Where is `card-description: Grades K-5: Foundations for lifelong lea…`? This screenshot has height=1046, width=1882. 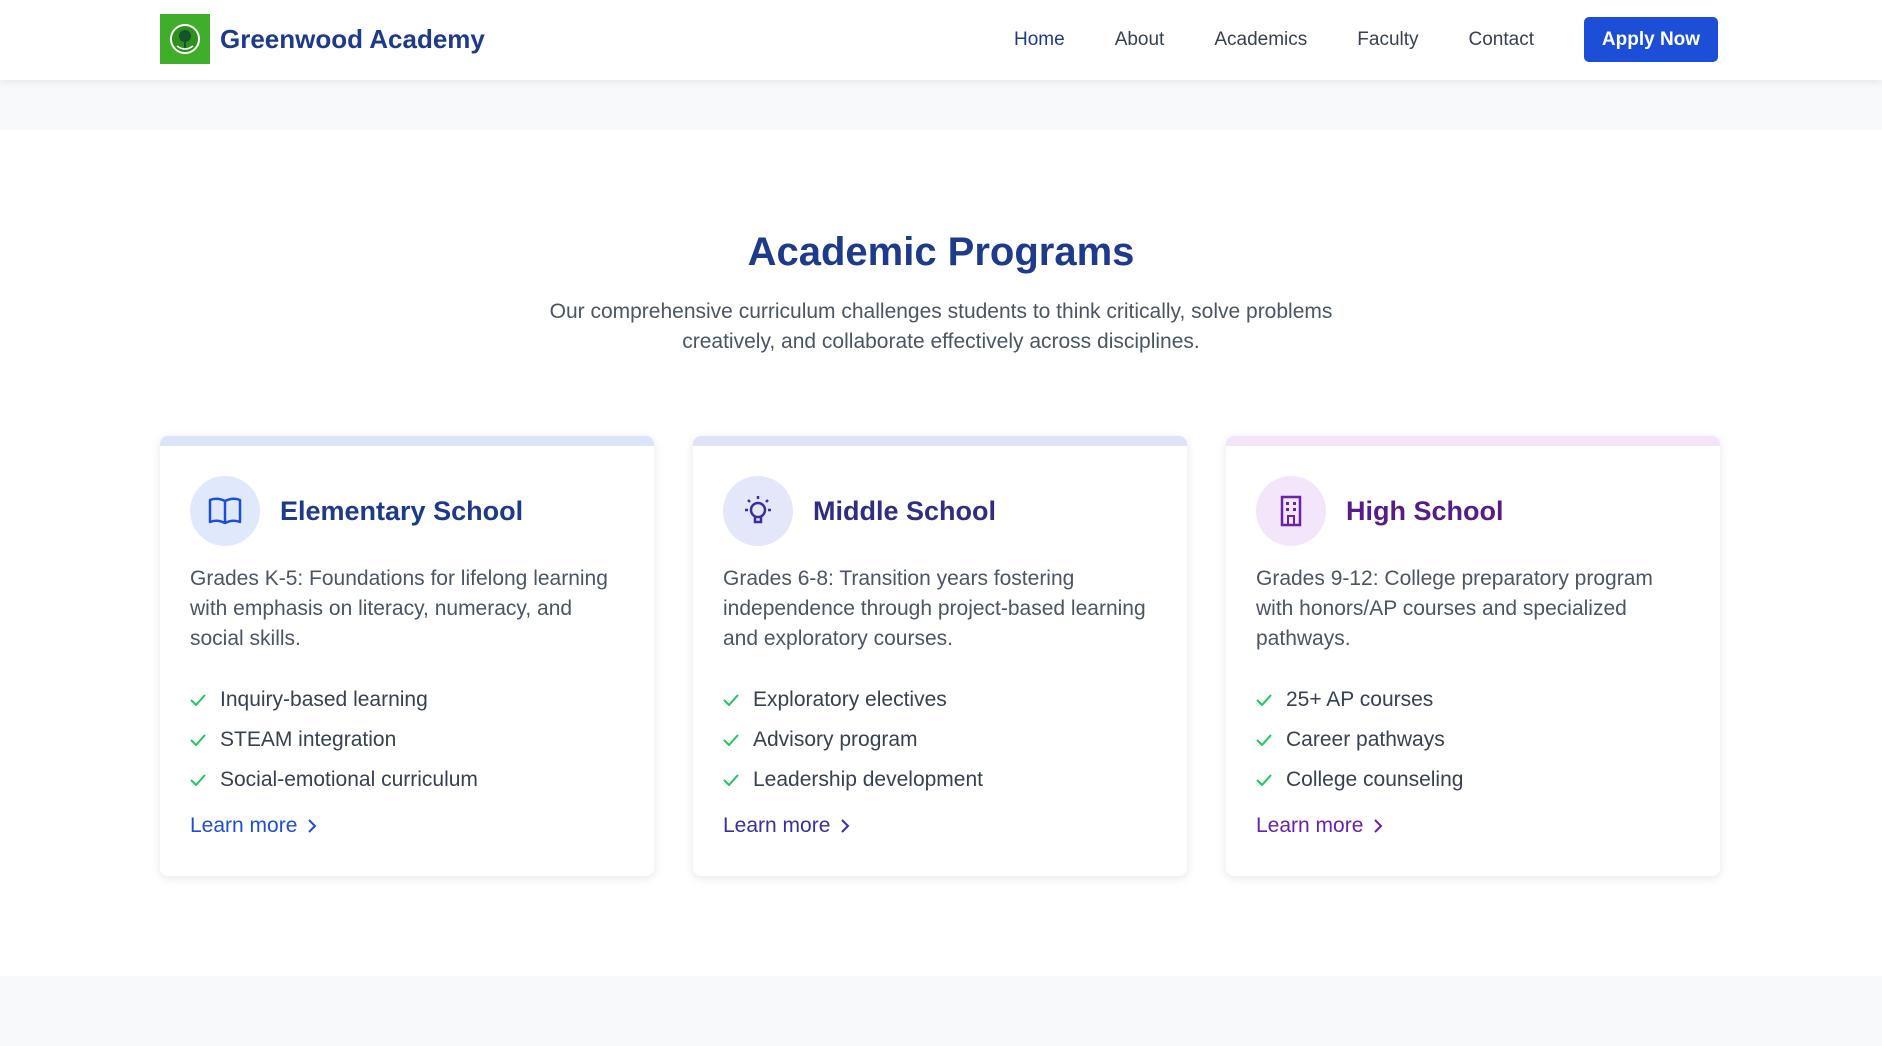
card-description: Grades K-5: Foundations for lifelong lea… is located at coordinates (399, 608).